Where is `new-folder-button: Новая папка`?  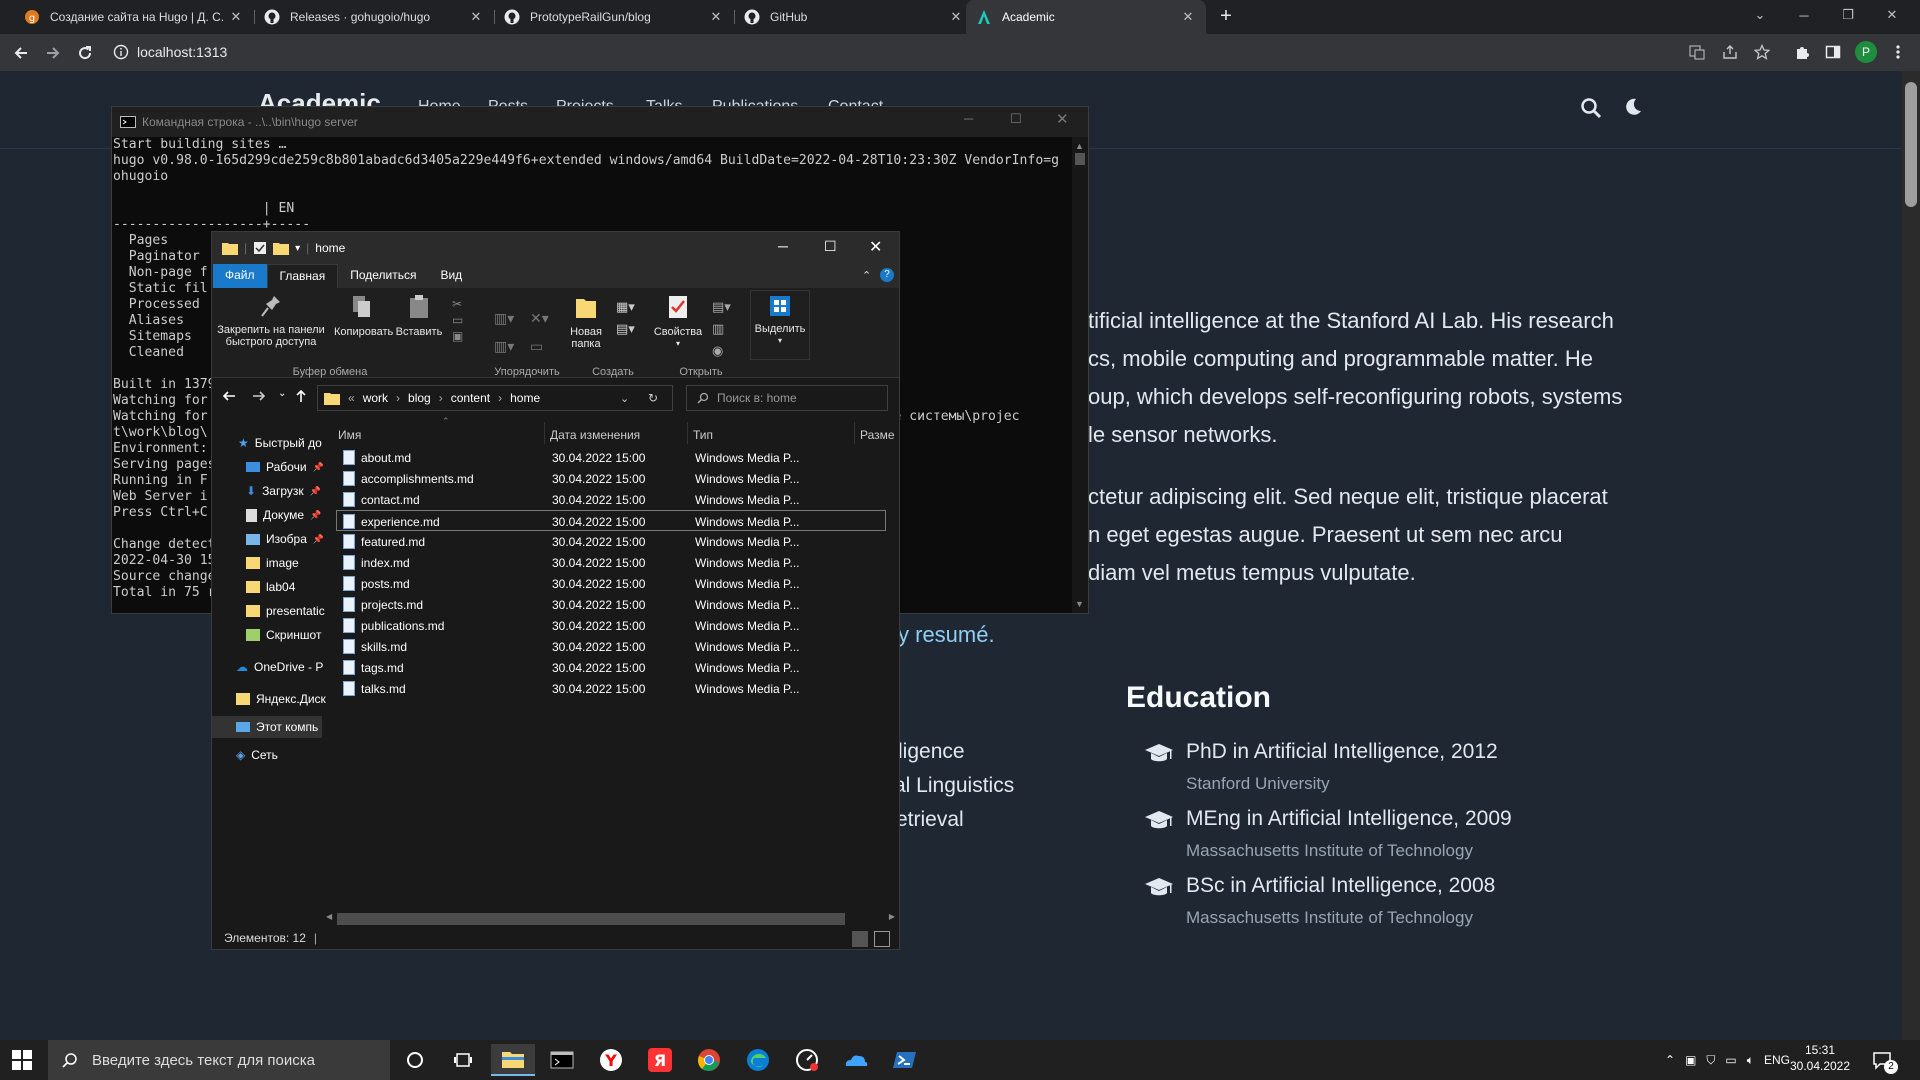 new-folder-button: Новая папка is located at coordinates (586, 322).